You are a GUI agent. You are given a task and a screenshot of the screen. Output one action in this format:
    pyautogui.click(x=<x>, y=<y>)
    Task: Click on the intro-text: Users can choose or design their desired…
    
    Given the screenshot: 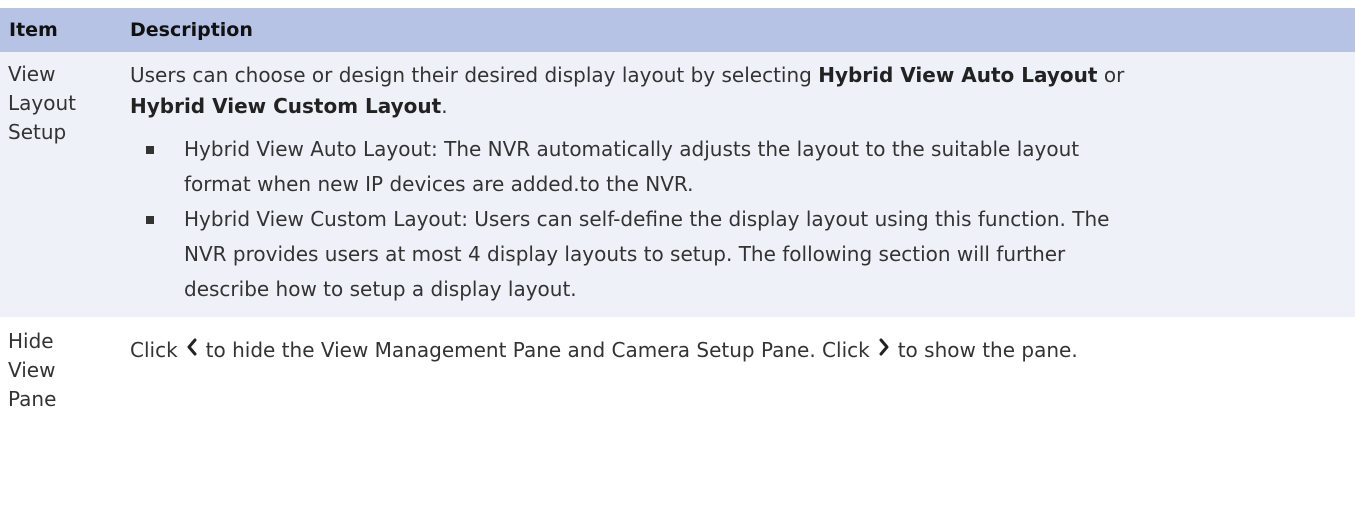 What is the action you would take?
    pyautogui.click(x=474, y=75)
    